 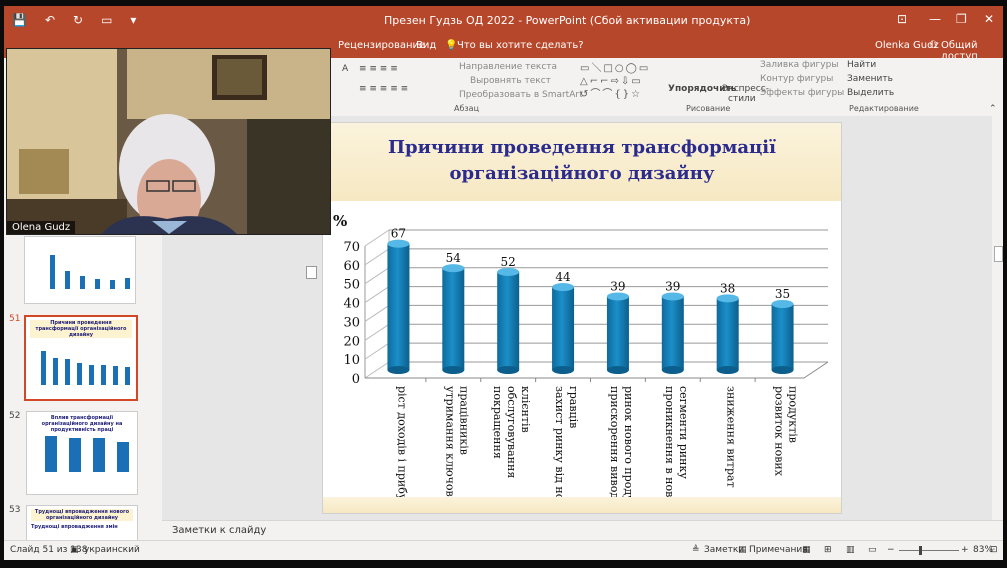 I want to click on x-tick-label: продуктів, so click(x=793, y=414).